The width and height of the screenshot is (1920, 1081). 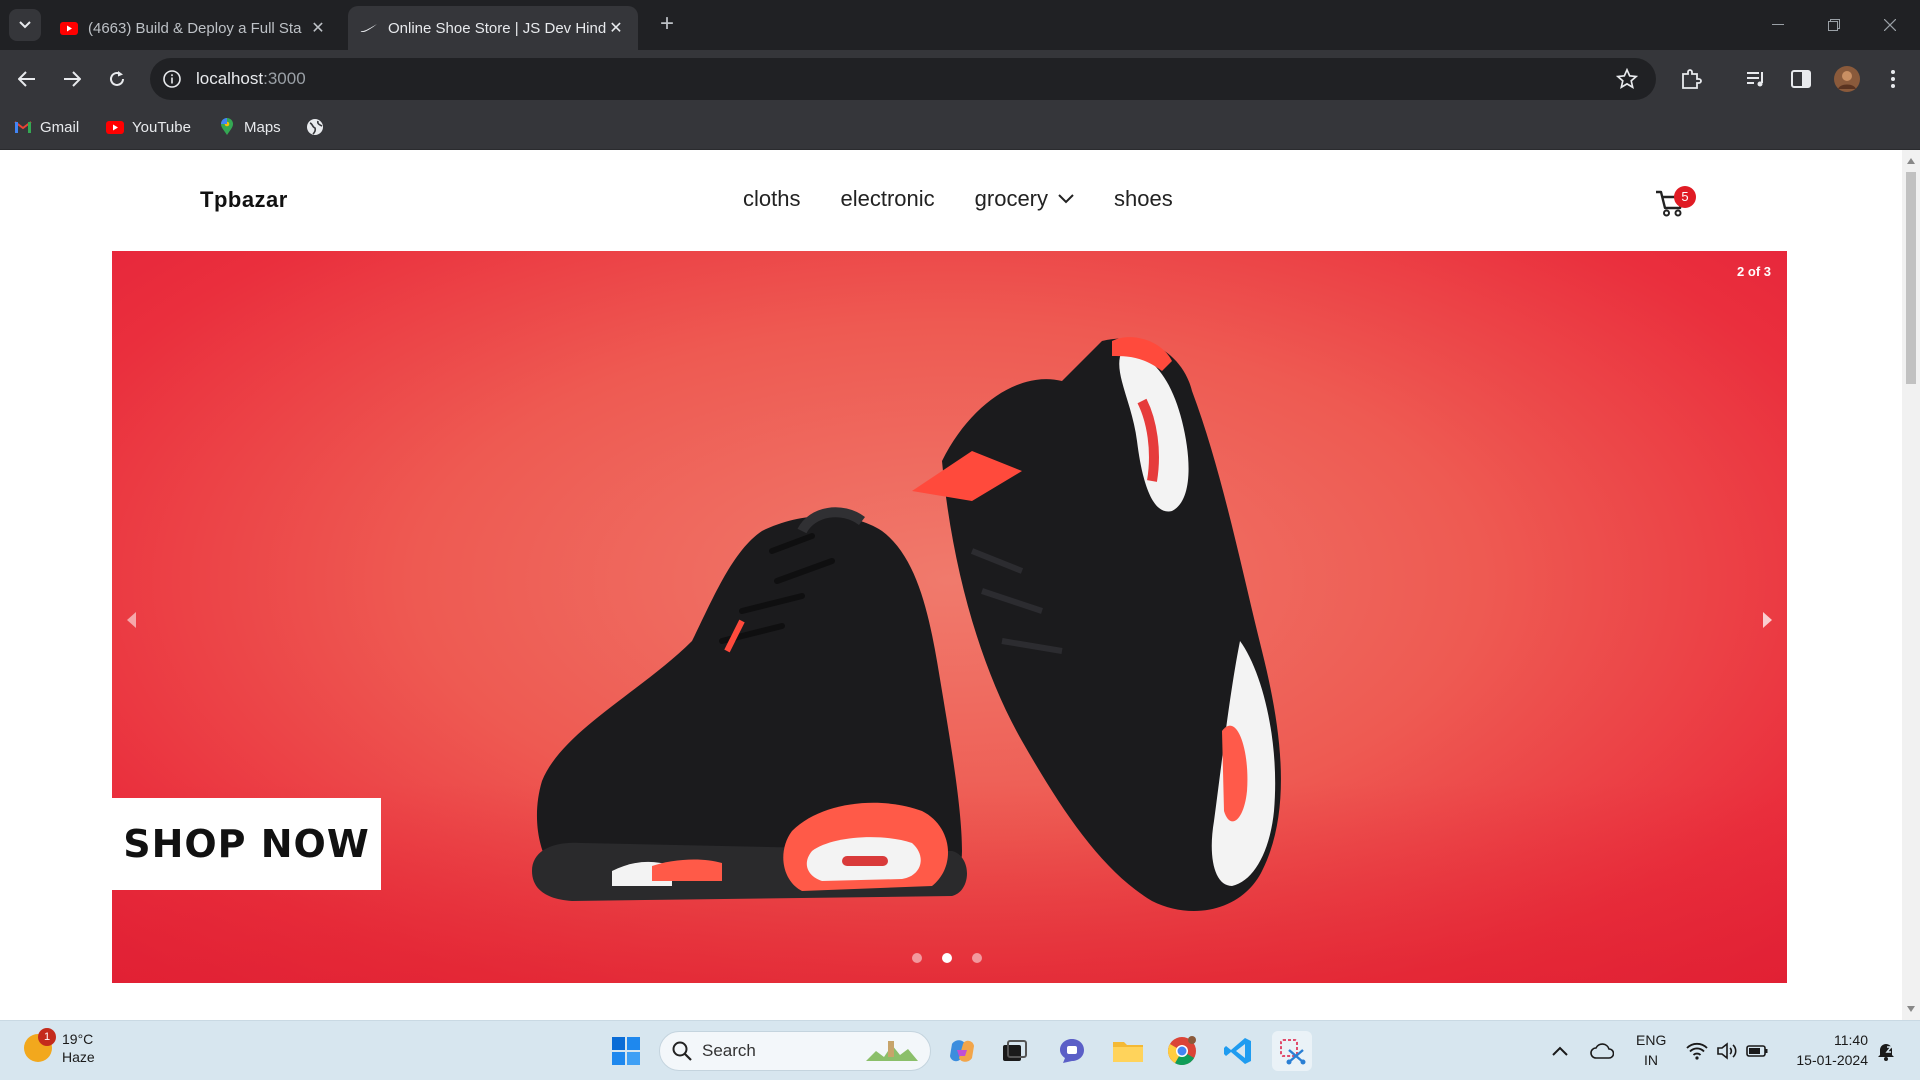 What do you see at coordinates (262, 127) in the screenshot?
I see `bookmark-label: Maps` at bounding box center [262, 127].